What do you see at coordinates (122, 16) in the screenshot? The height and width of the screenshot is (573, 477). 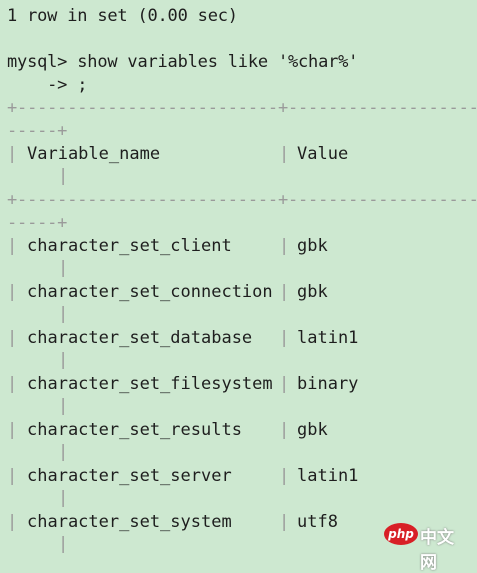 I see `status-line: 1 row in set (0.00 sec)` at bounding box center [122, 16].